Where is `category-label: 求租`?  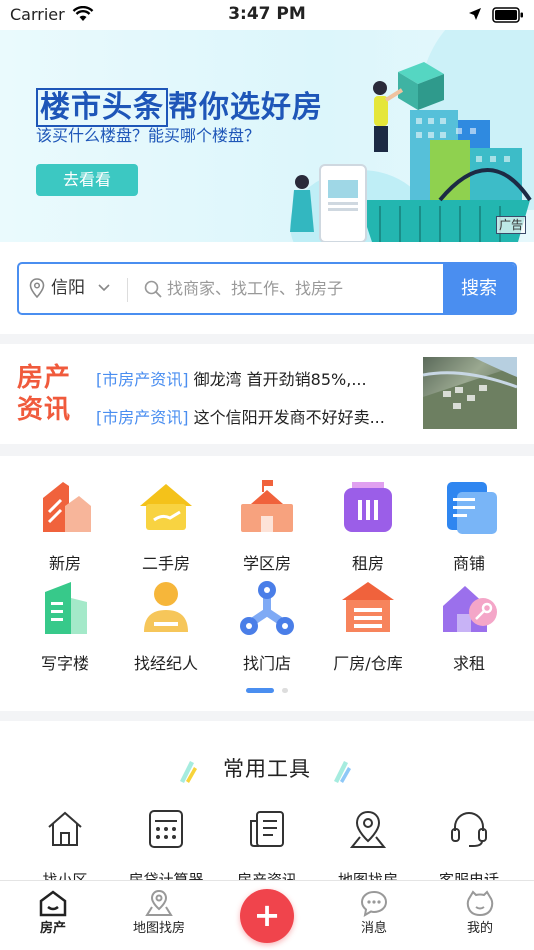 category-label: 求租 is located at coordinates (468, 663).